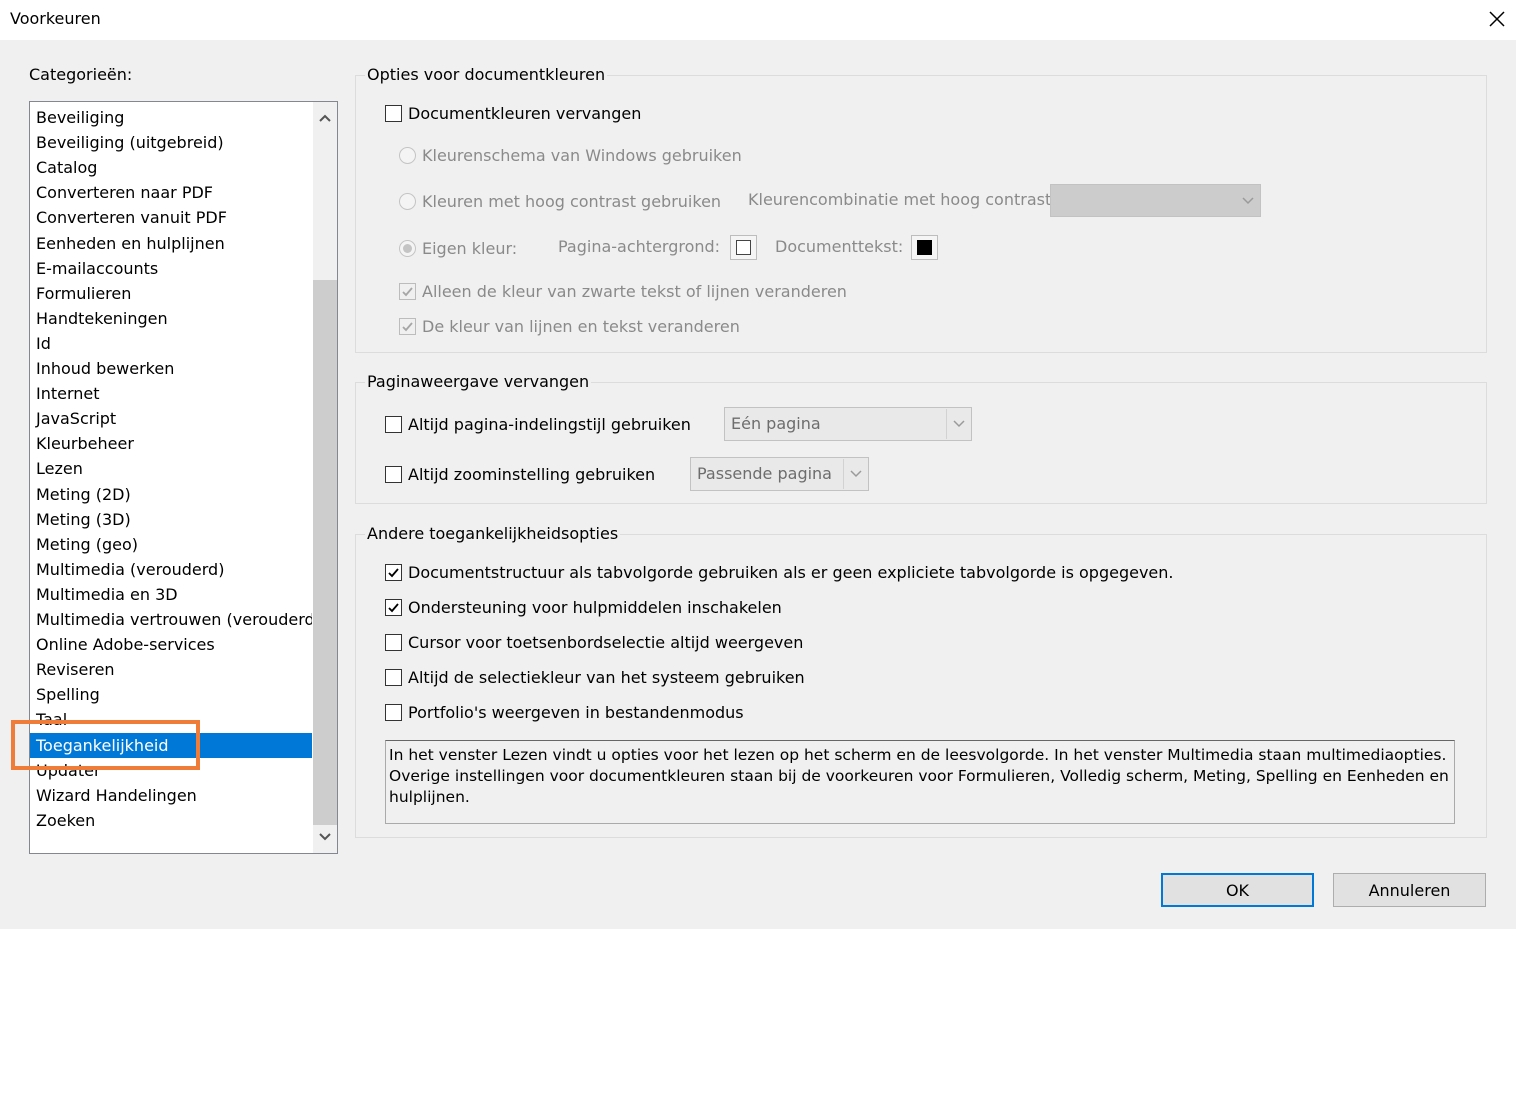 The width and height of the screenshot is (1520, 1106). I want to click on category-item: Lezen, so click(171, 468).